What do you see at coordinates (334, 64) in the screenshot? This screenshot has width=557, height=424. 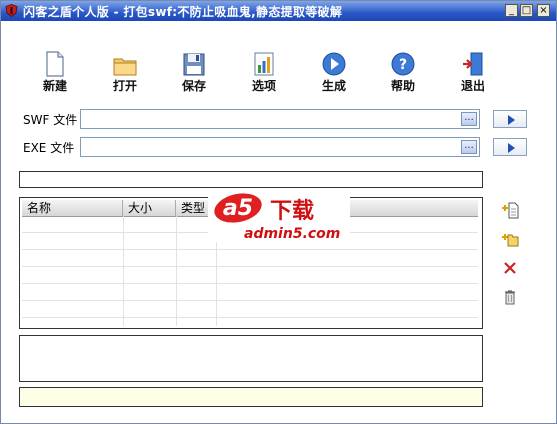 I see `play-generate-icon` at bounding box center [334, 64].